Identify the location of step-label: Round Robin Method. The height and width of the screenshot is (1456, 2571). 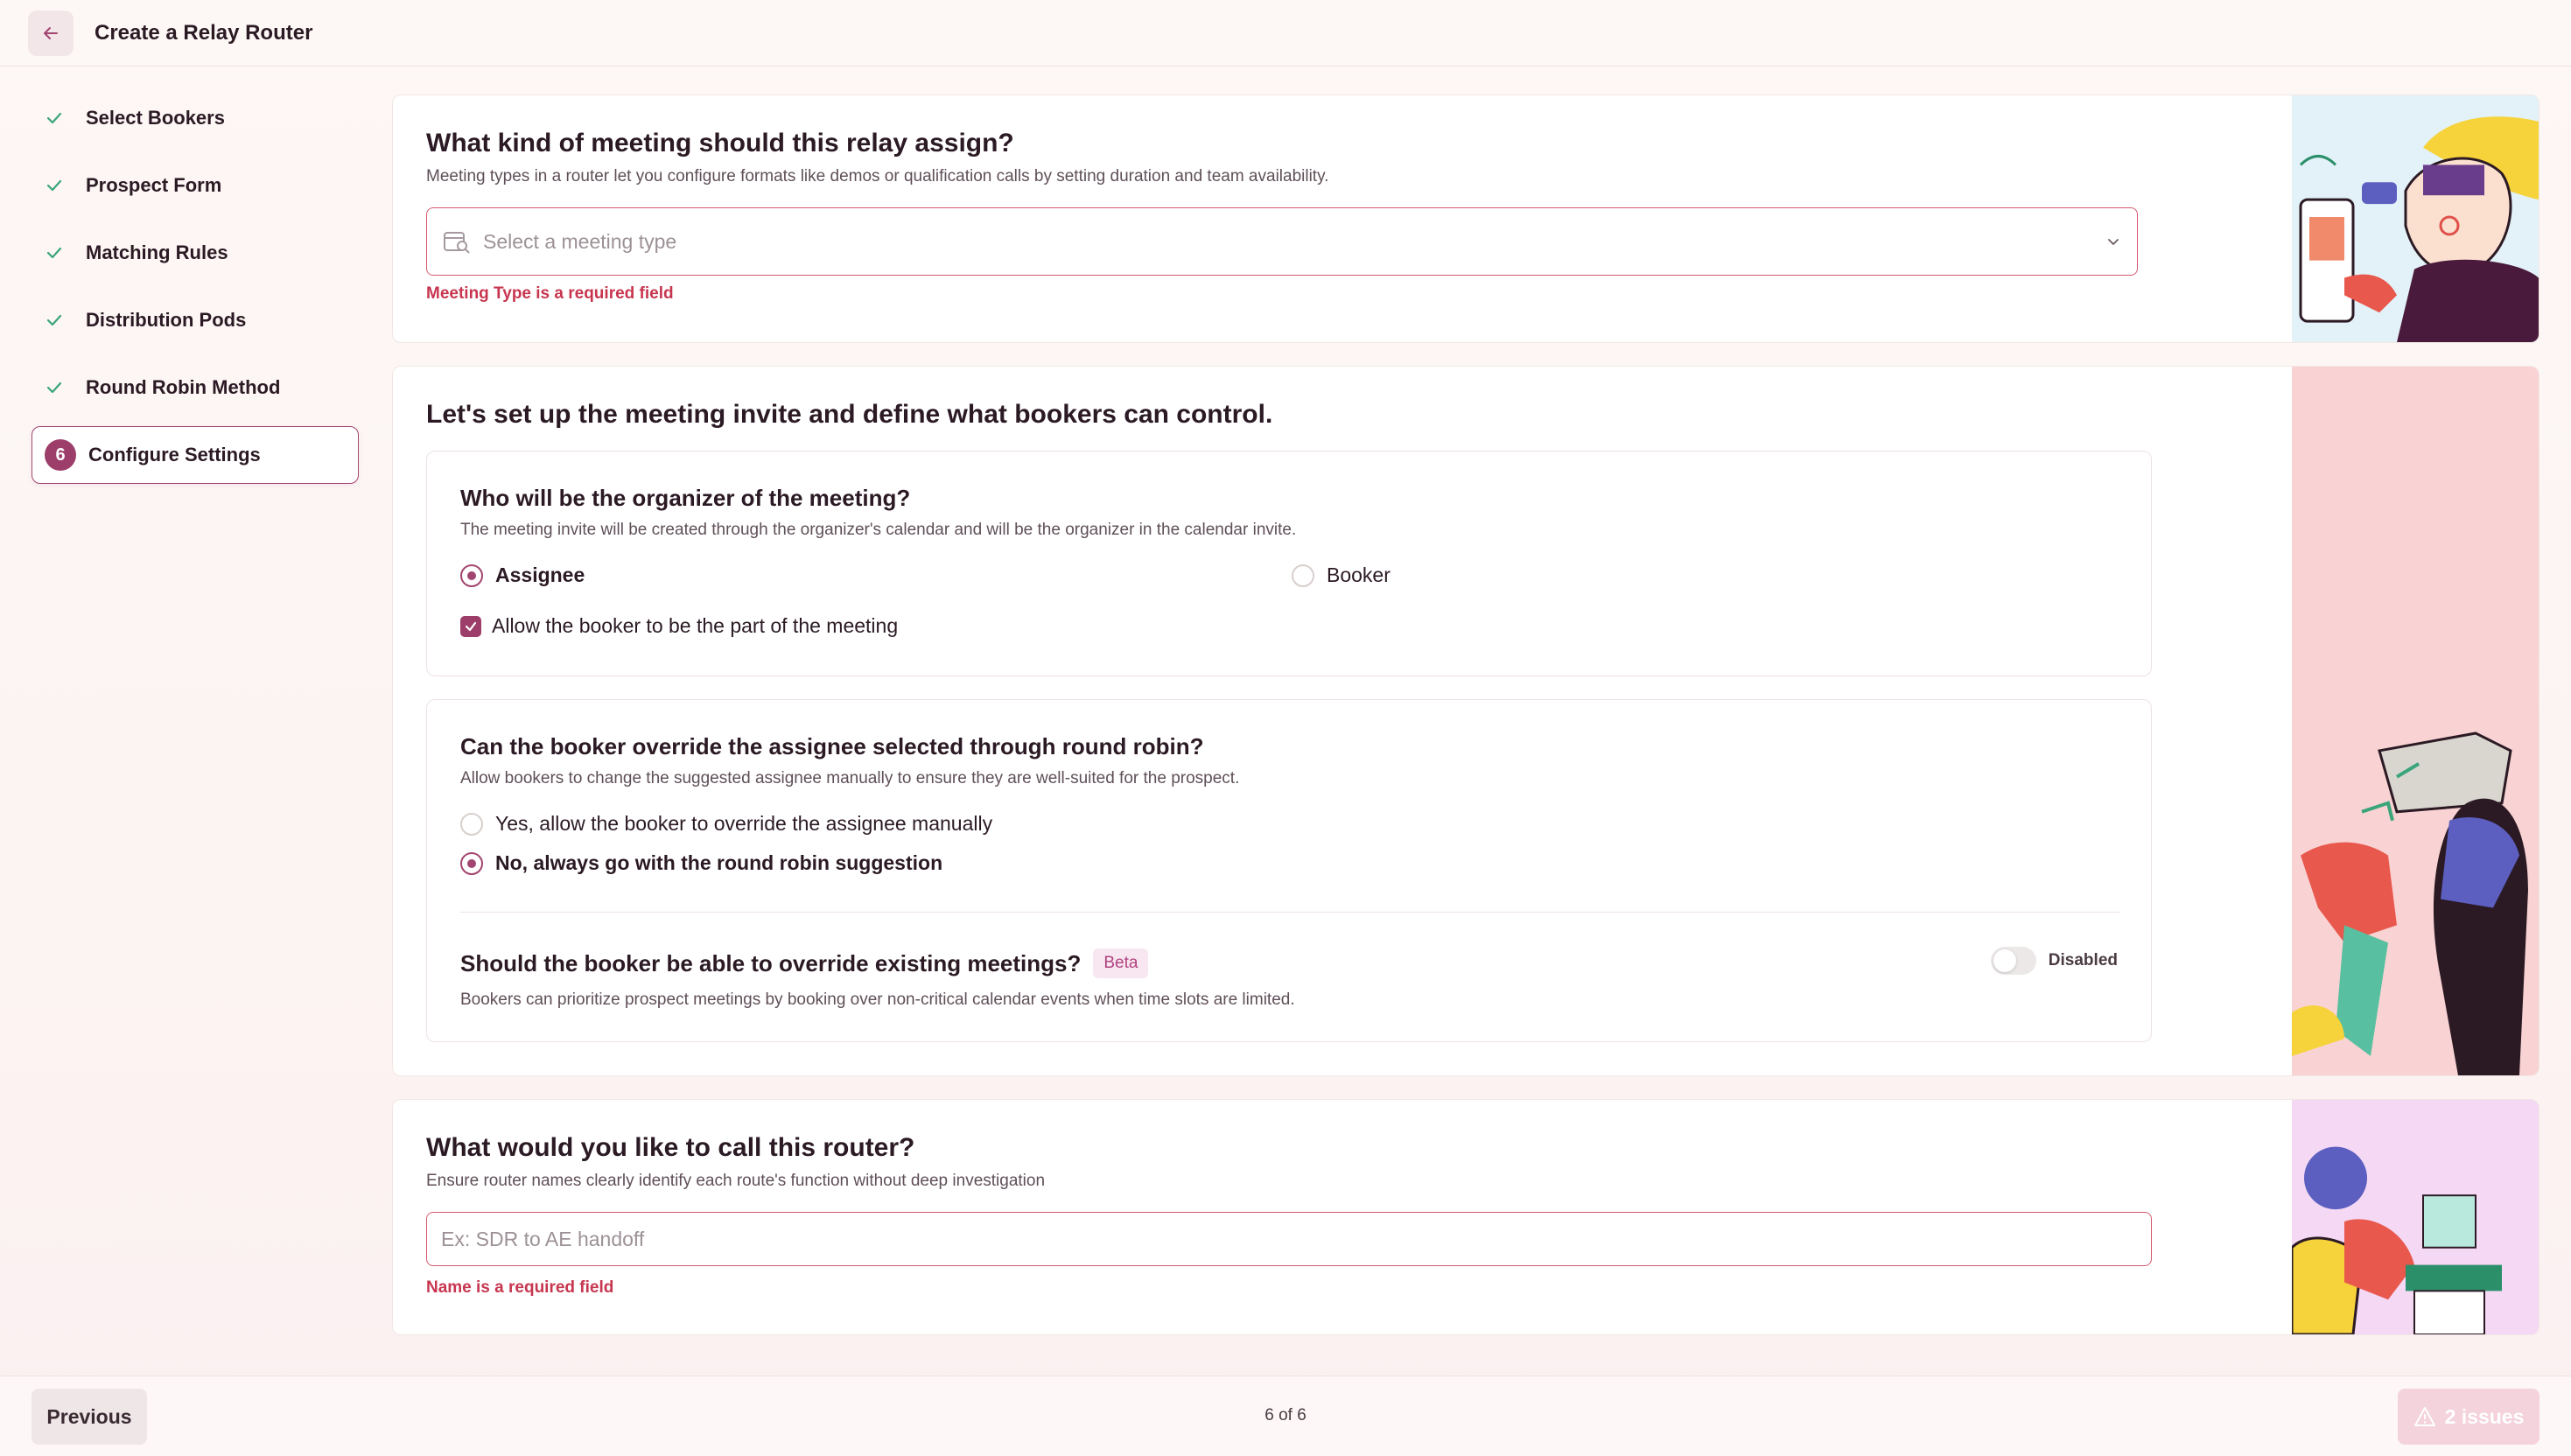
(183, 387).